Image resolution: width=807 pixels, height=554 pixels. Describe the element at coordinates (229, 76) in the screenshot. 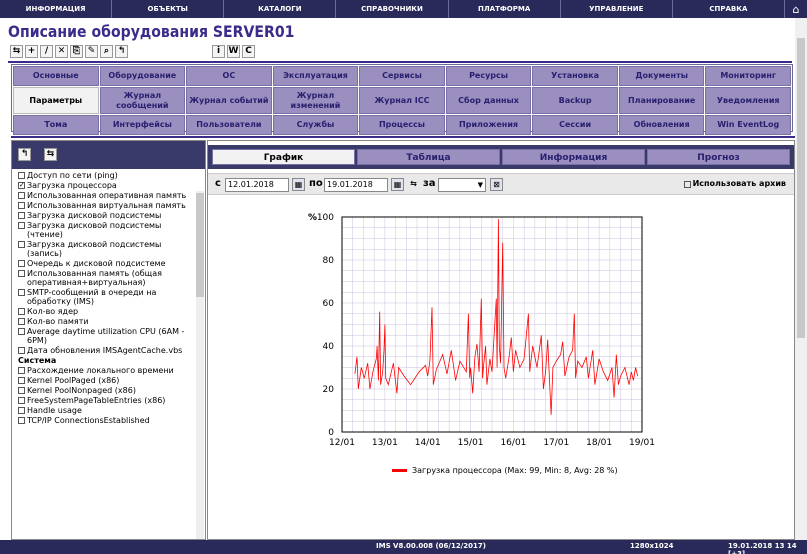

I see `tab-2: ОС` at that location.